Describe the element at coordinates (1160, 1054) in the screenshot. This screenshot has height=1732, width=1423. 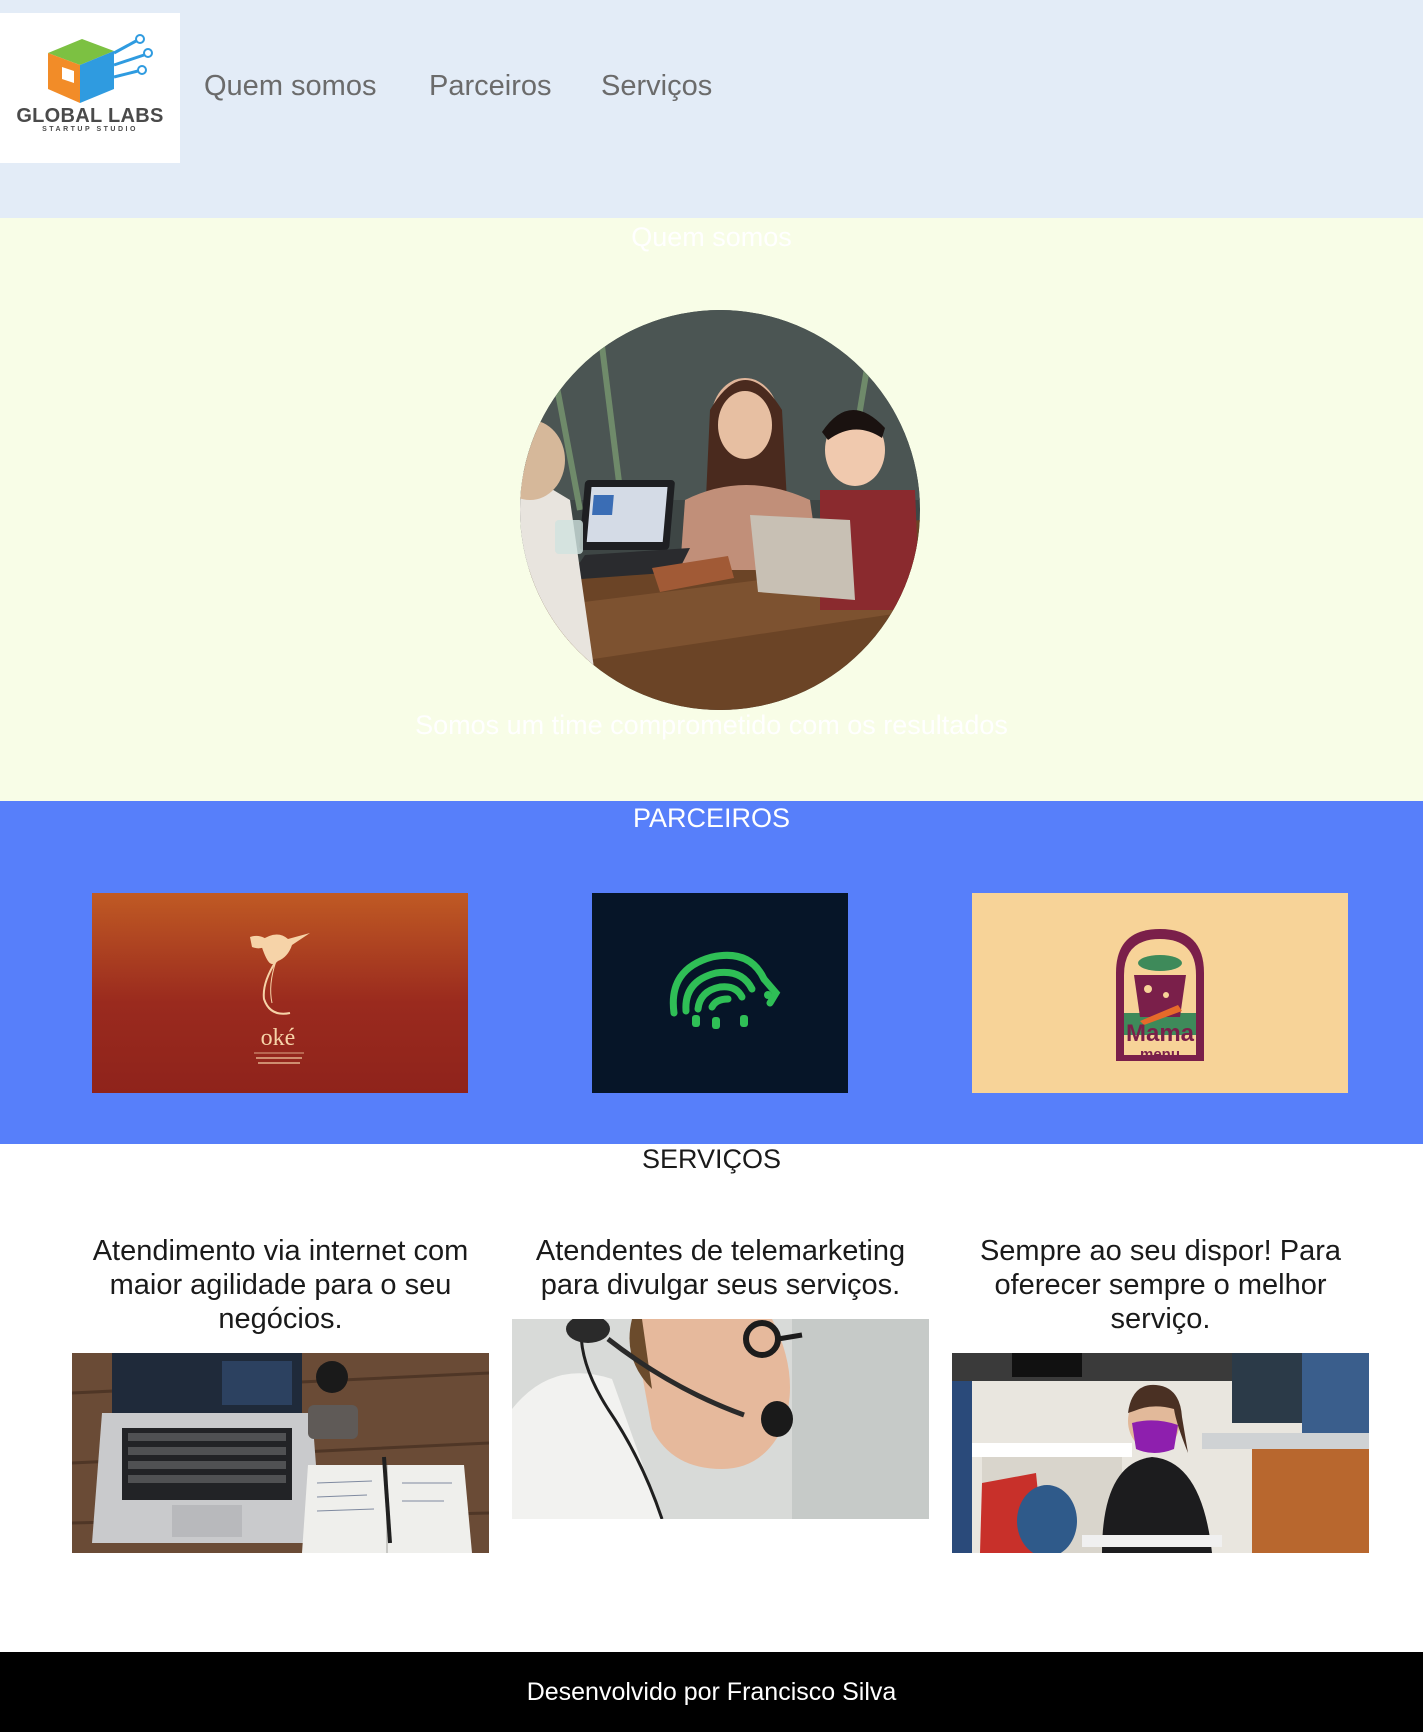
I see `partner-mama-sub: menu` at that location.